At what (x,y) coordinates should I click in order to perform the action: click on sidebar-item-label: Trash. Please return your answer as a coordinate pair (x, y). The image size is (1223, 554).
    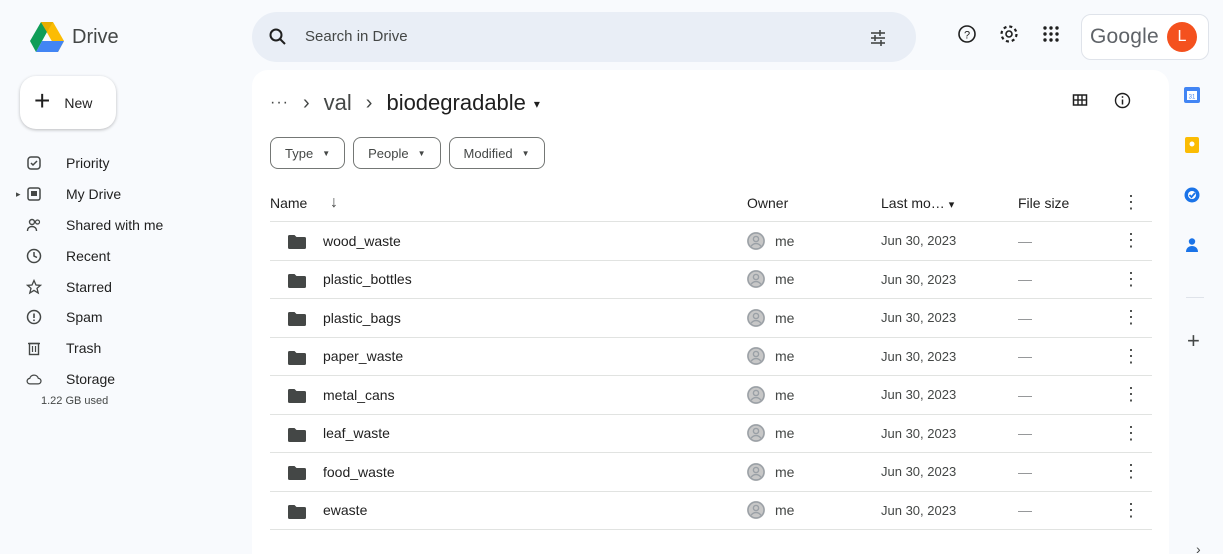
    Looking at the image, I should click on (84, 348).